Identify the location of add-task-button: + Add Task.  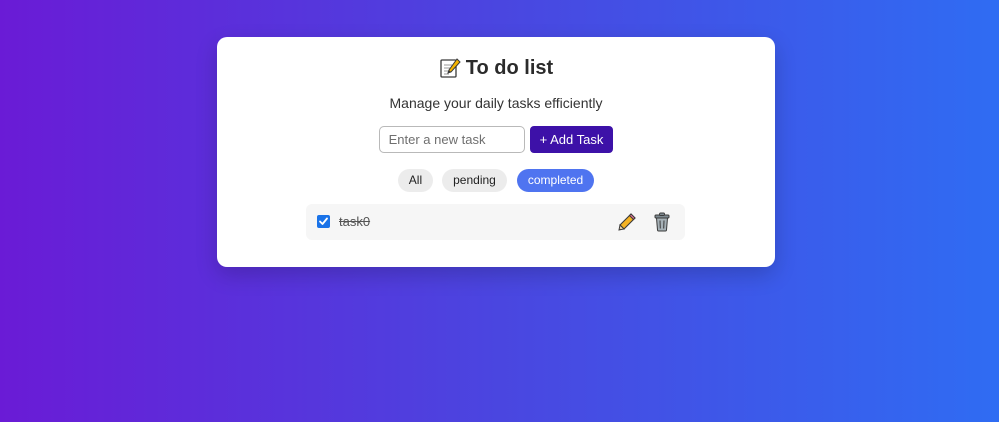
(571, 139).